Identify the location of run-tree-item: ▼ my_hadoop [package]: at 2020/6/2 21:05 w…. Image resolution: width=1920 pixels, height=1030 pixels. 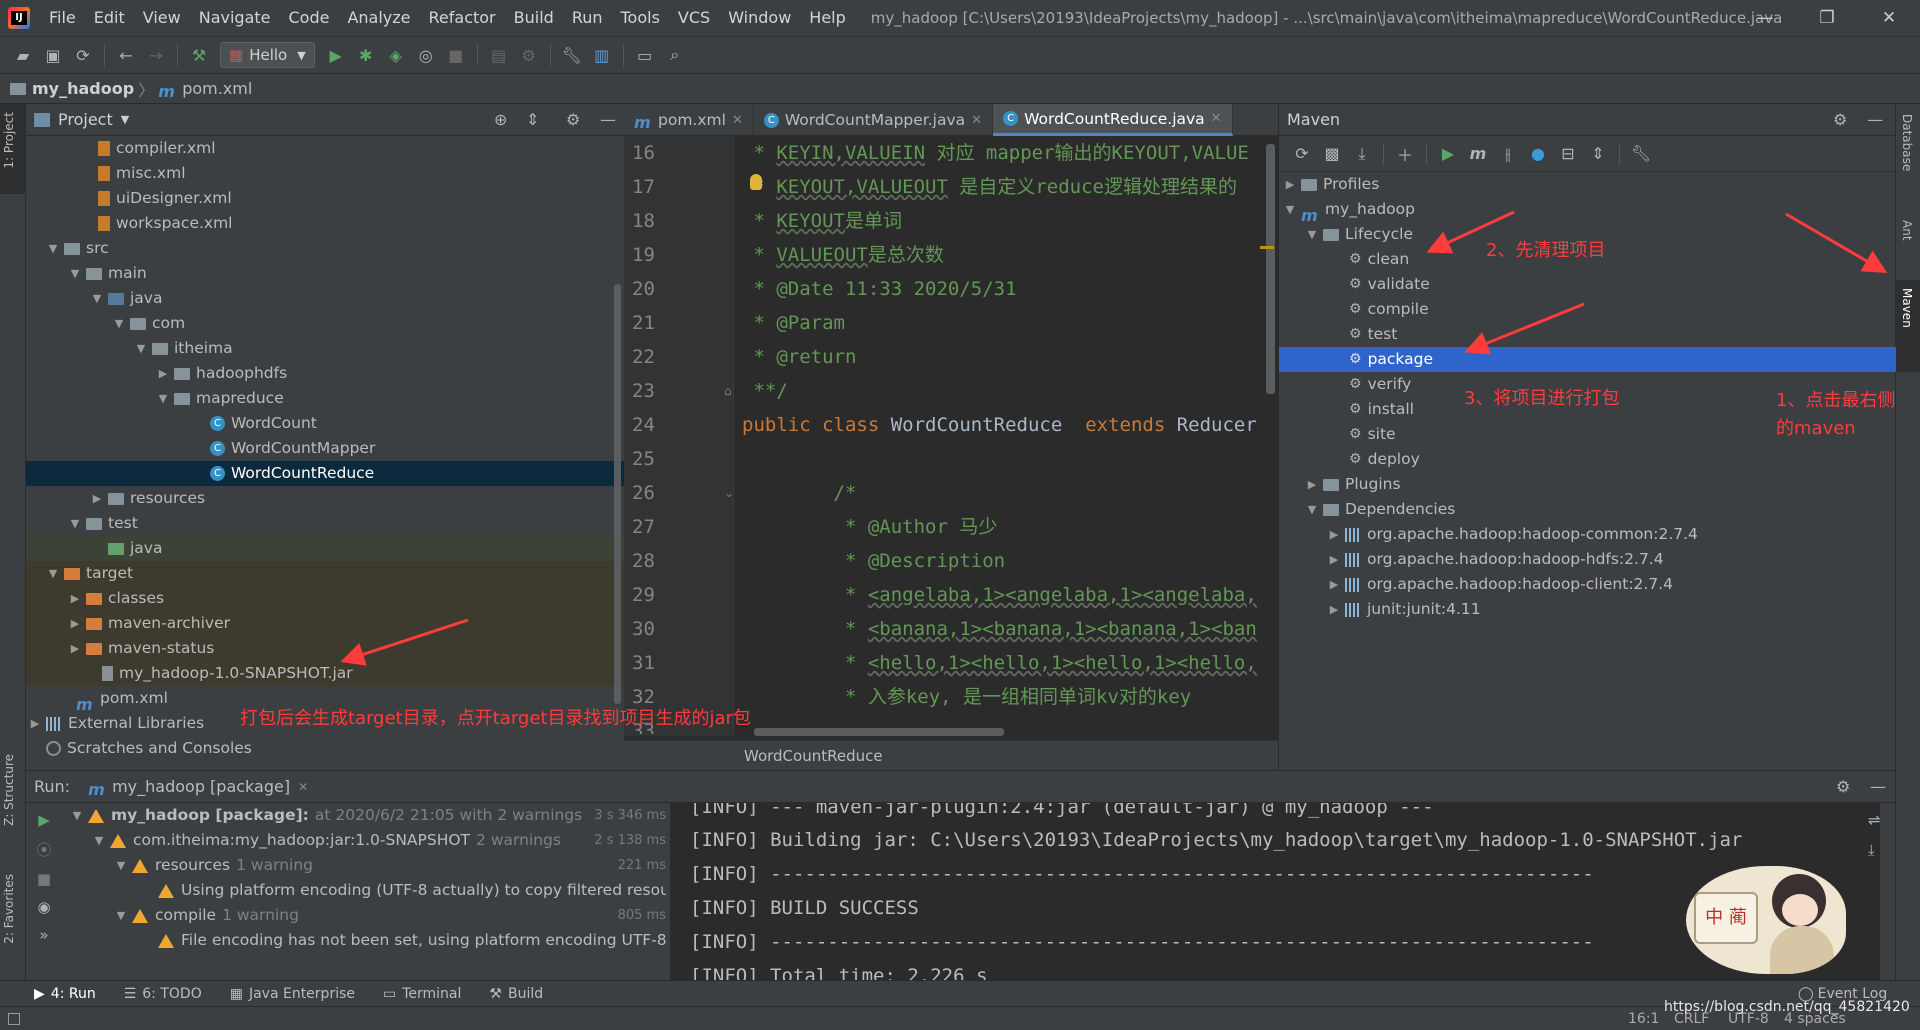
(366, 815).